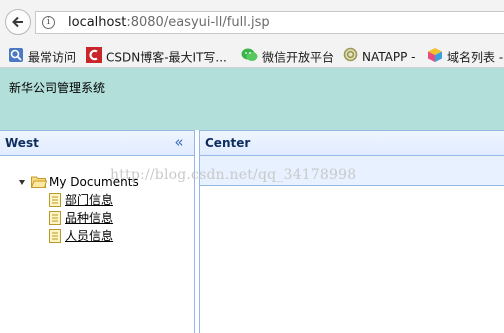  Describe the element at coordinates (42, 56) in the screenshot. I see `bookmark-most-visited: 最常访问` at that location.